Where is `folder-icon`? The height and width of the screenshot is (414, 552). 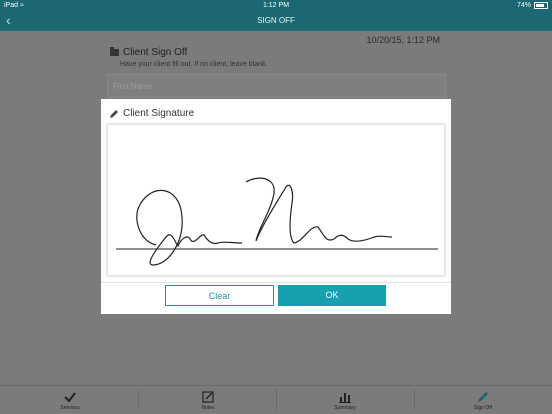
folder-icon is located at coordinates (114, 51).